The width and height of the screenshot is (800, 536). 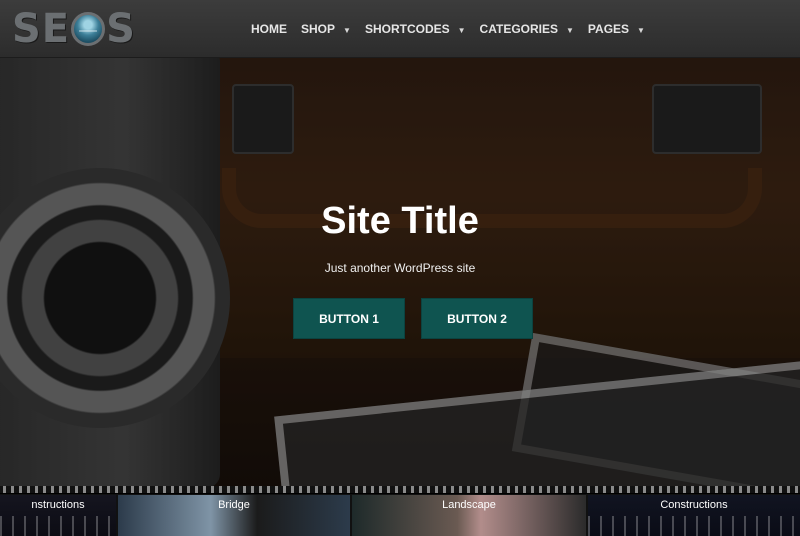 I want to click on gallery-item-label: Landscape, so click(x=469, y=505).